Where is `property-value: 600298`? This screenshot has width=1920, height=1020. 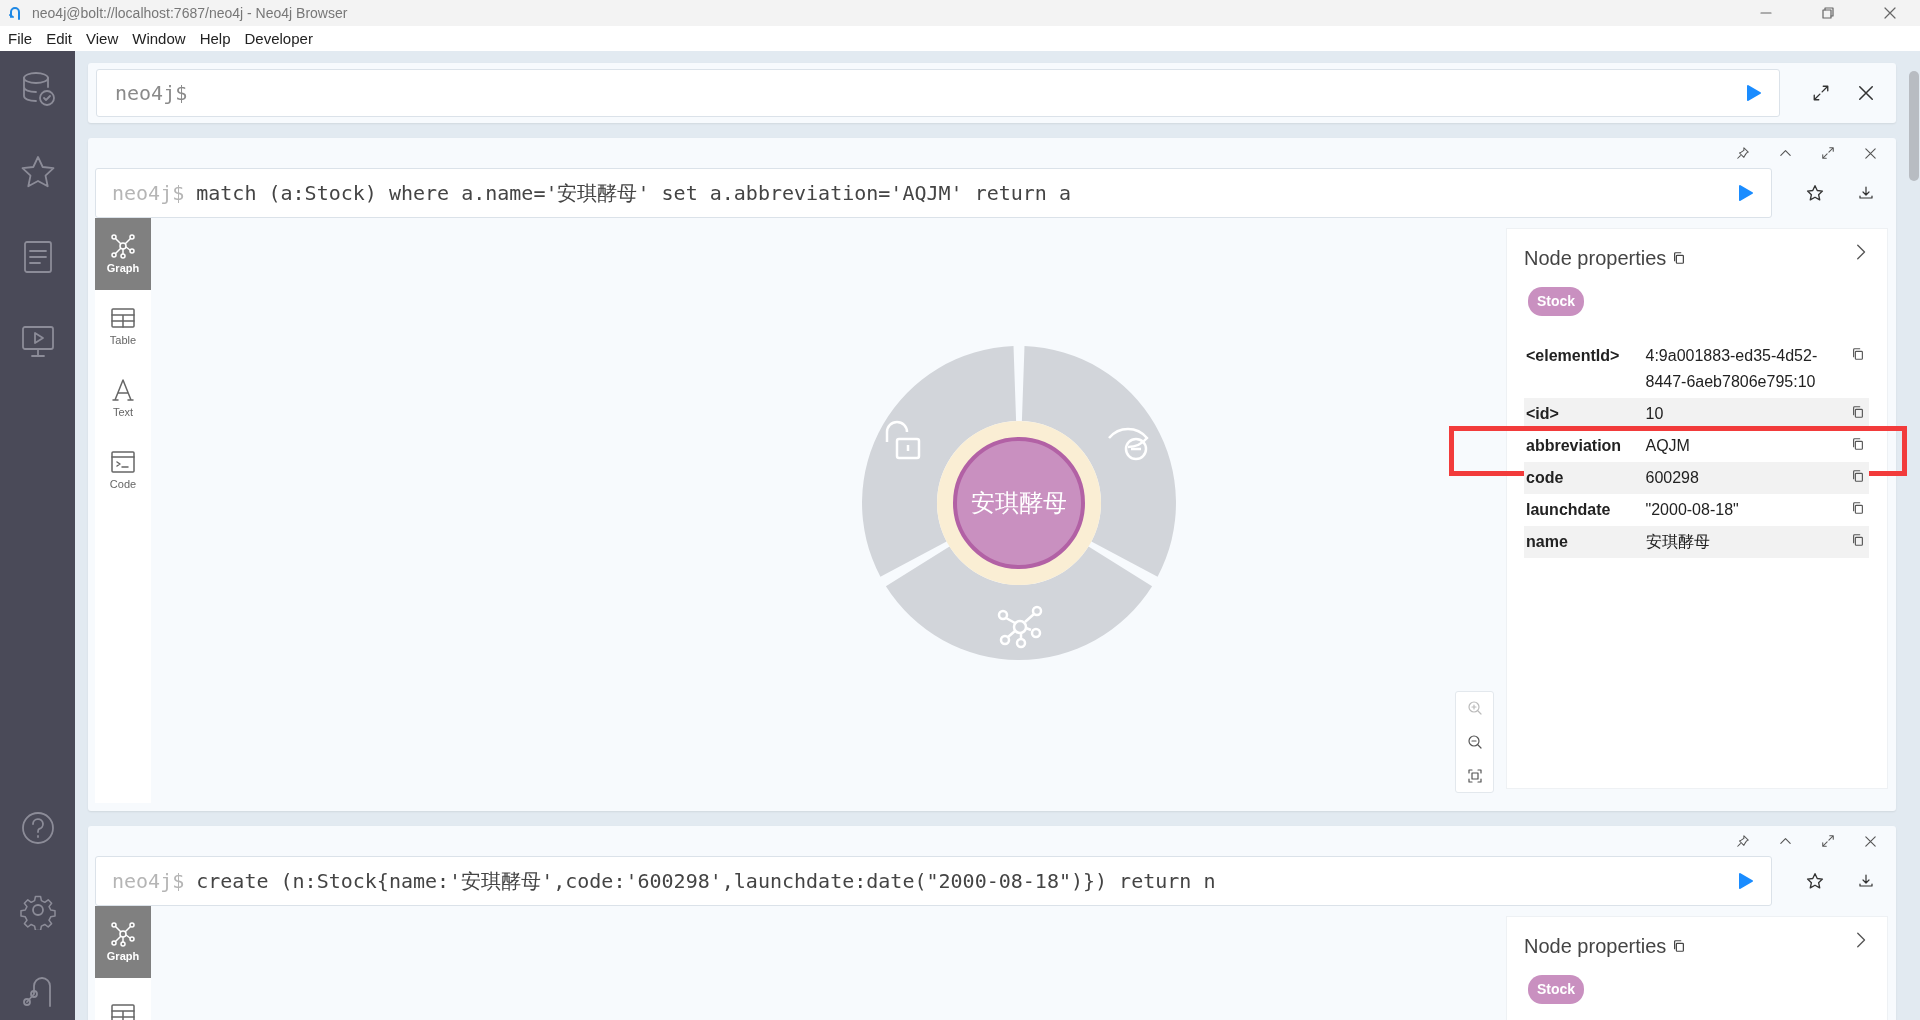
property-value: 600298 is located at coordinates (1672, 478).